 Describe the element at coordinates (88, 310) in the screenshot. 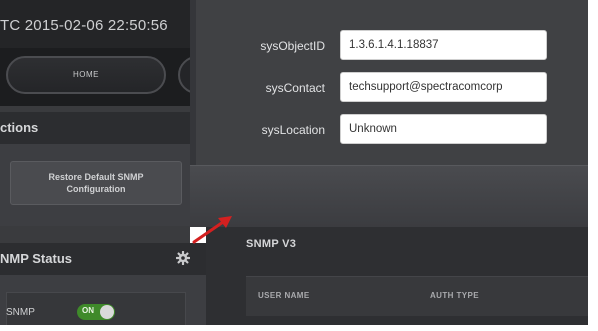

I see `toggle-label: ON` at that location.